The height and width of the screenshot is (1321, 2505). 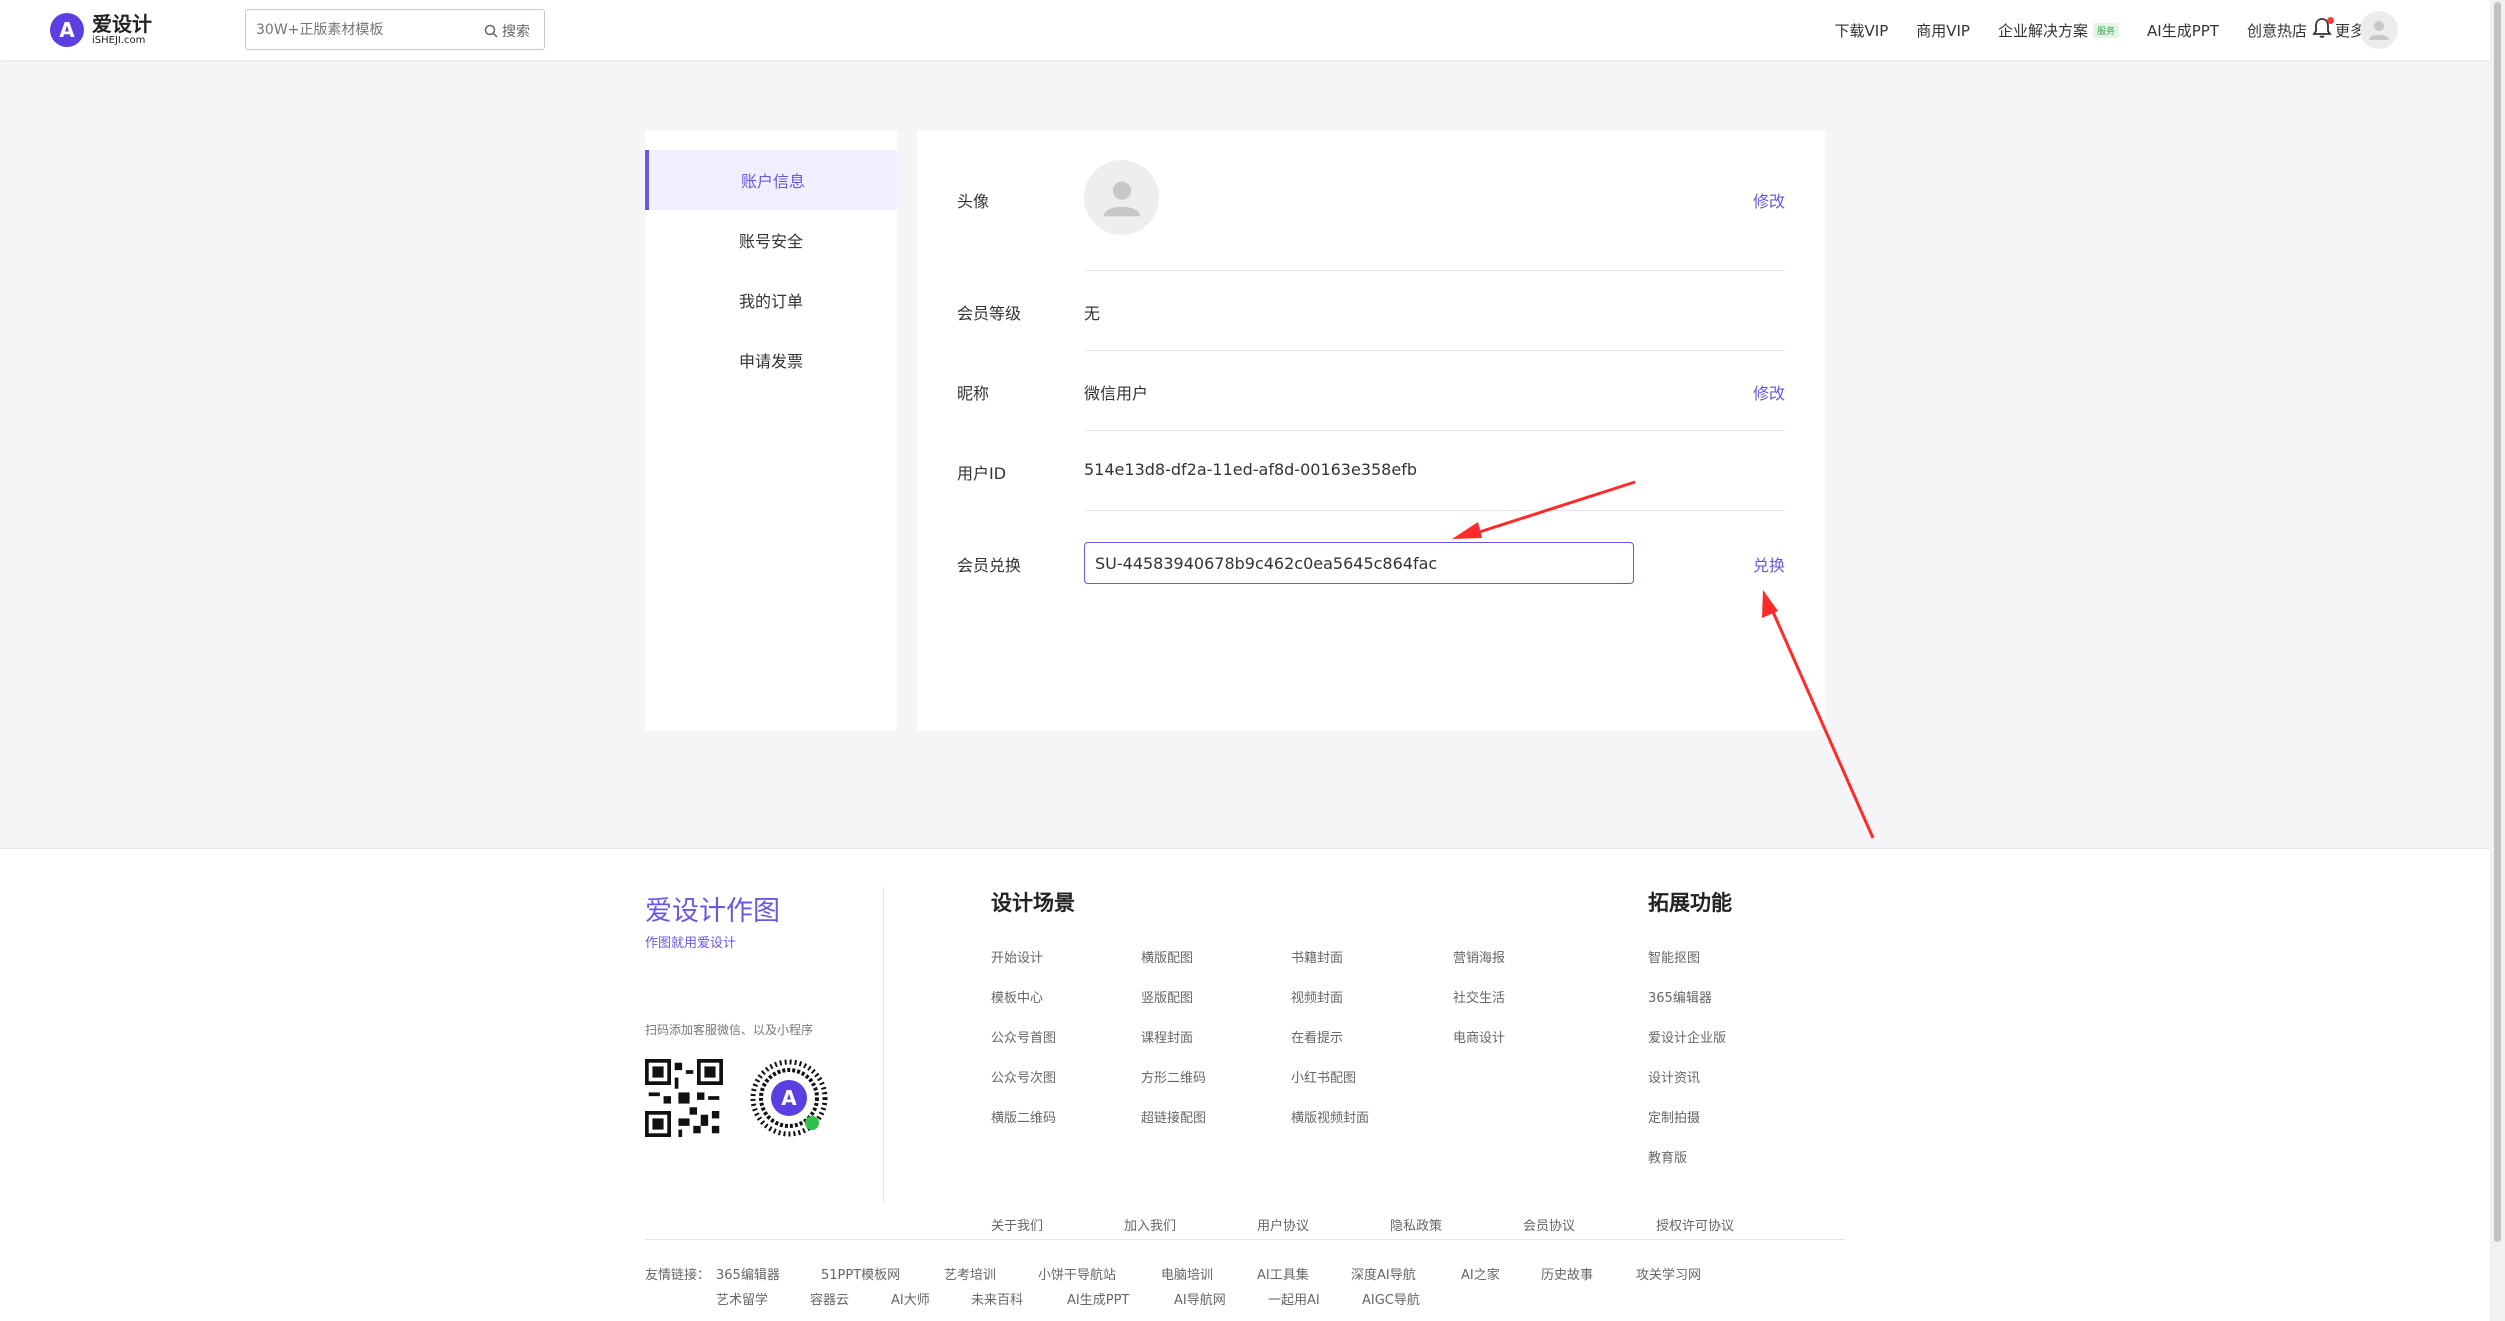 I want to click on friend-link: 电脑培训, so click(x=1187, y=1273).